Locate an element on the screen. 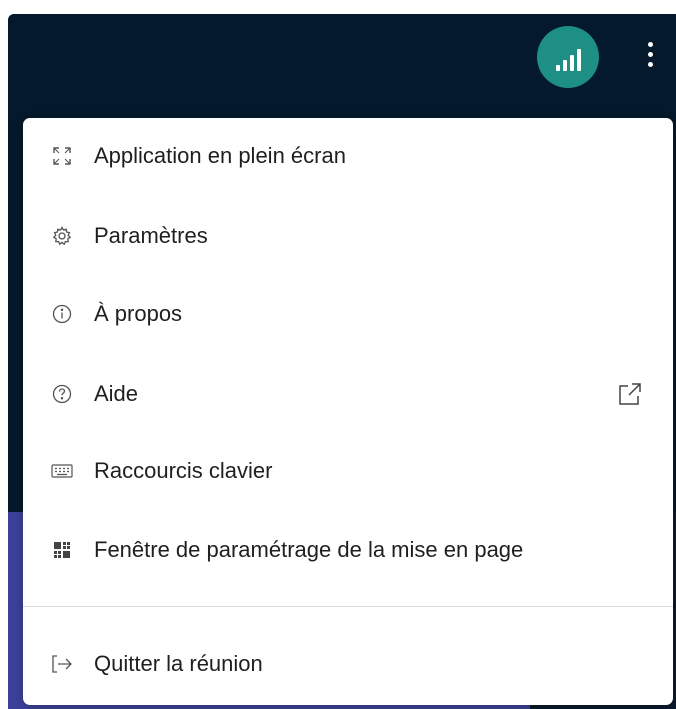 The image size is (676, 709). layout-grid-icon is located at coordinates (62, 550).